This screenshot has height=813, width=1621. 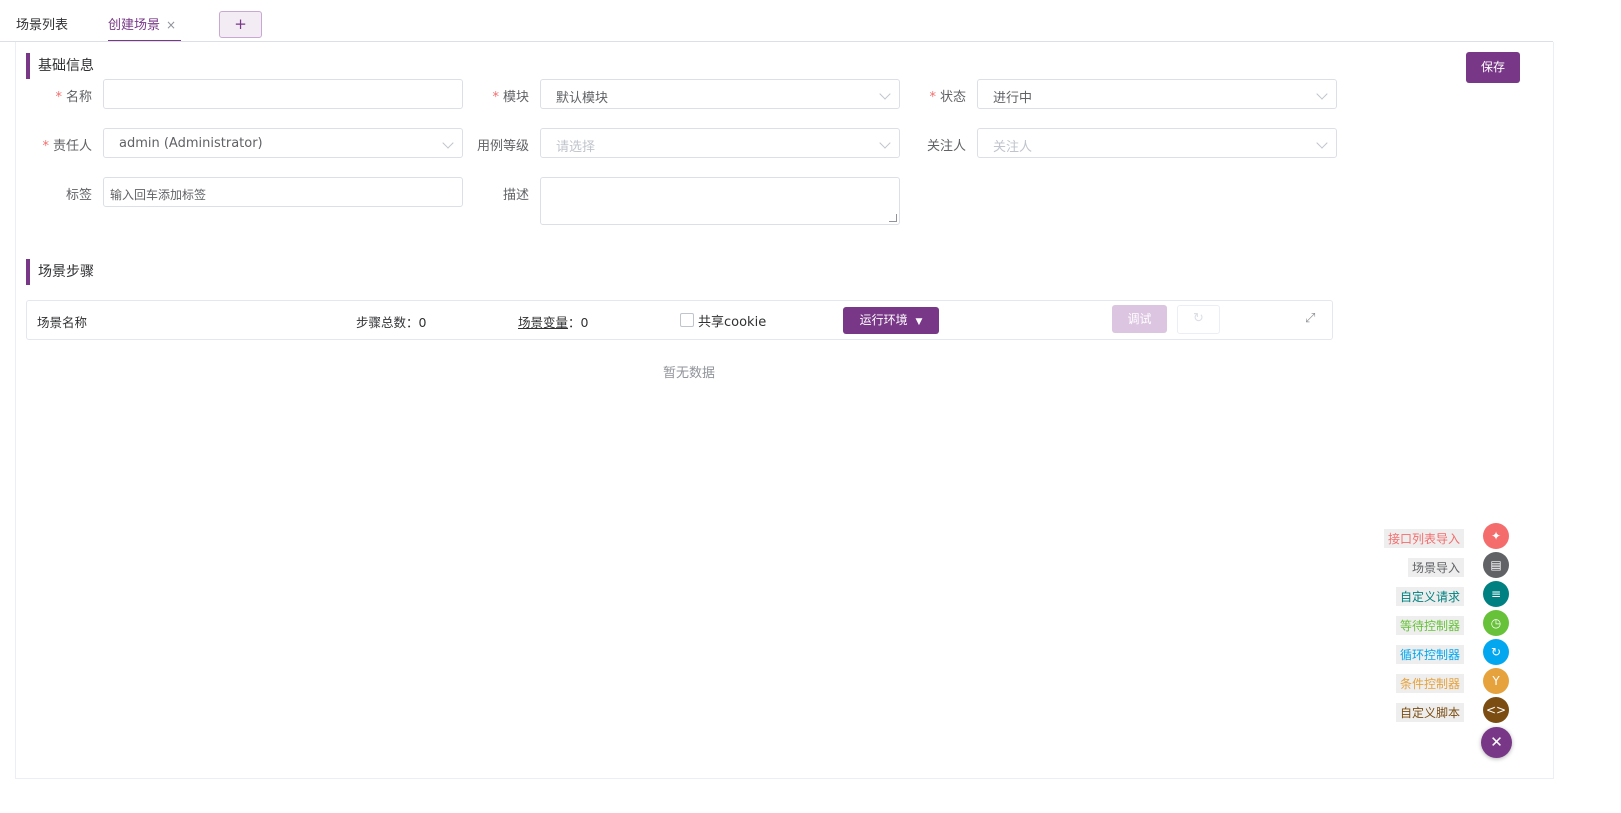 I want to click on tool-label: 等待控制器, so click(x=1429, y=625).